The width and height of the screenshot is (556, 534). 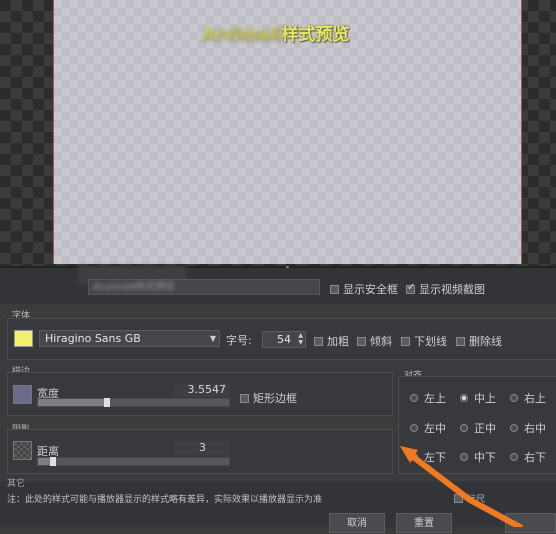 I want to click on slider-fill, so click(x=72, y=402).